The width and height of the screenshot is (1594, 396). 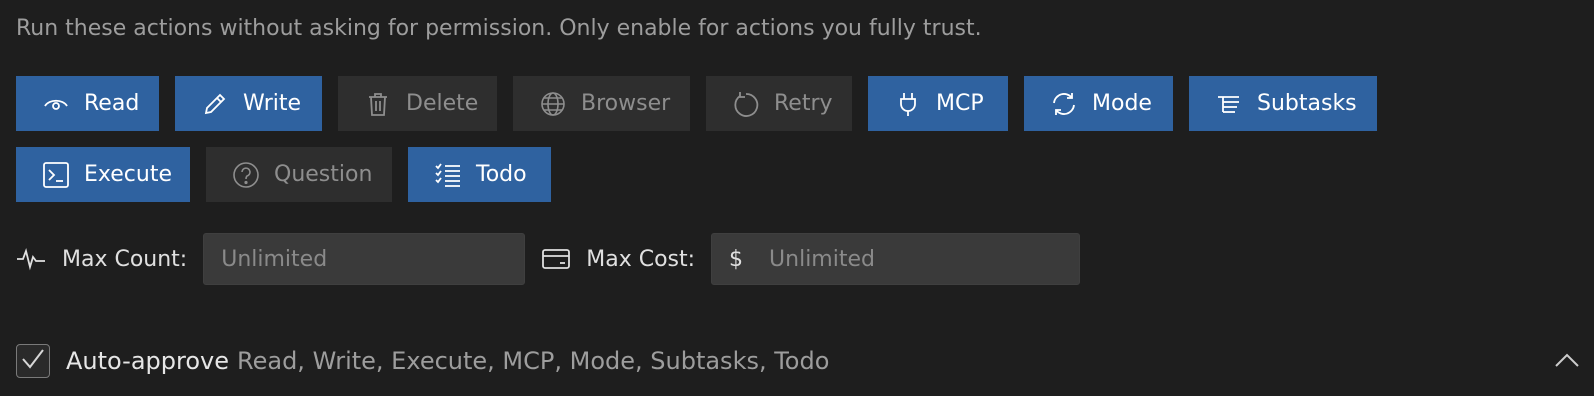 I want to click on collapse-button, so click(x=1567, y=360).